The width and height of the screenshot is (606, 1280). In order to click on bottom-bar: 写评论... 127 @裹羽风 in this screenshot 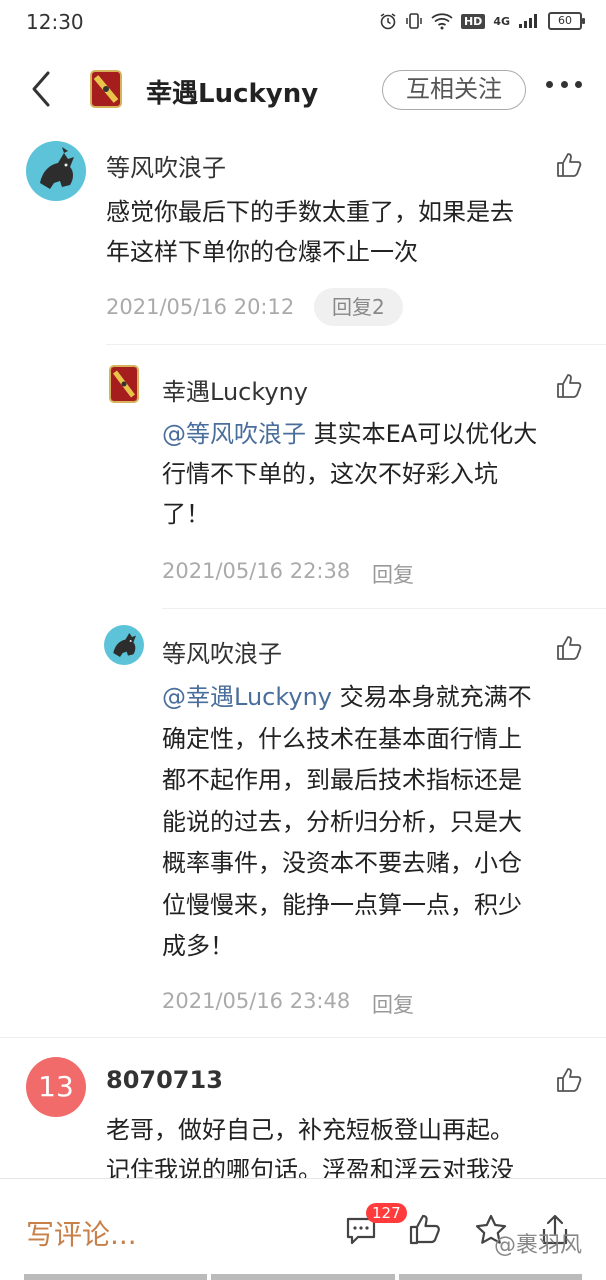, I will do `click(303, 1229)`.